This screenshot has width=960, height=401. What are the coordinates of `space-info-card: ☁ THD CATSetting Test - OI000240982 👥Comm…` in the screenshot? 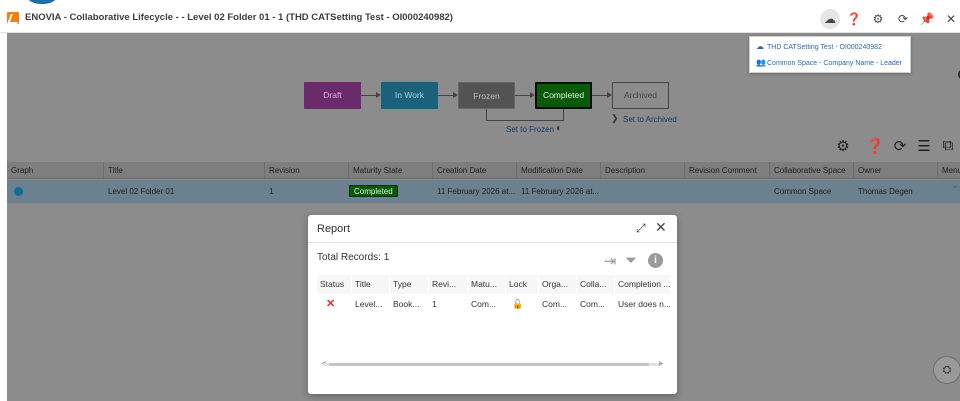 It's located at (830, 54).